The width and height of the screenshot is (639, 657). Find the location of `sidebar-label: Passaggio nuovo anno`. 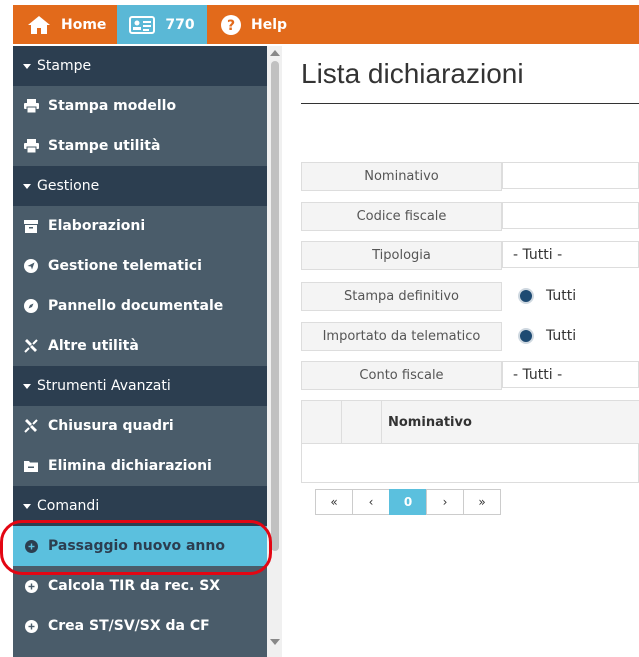

sidebar-label: Passaggio nuovo anno is located at coordinates (136, 546).